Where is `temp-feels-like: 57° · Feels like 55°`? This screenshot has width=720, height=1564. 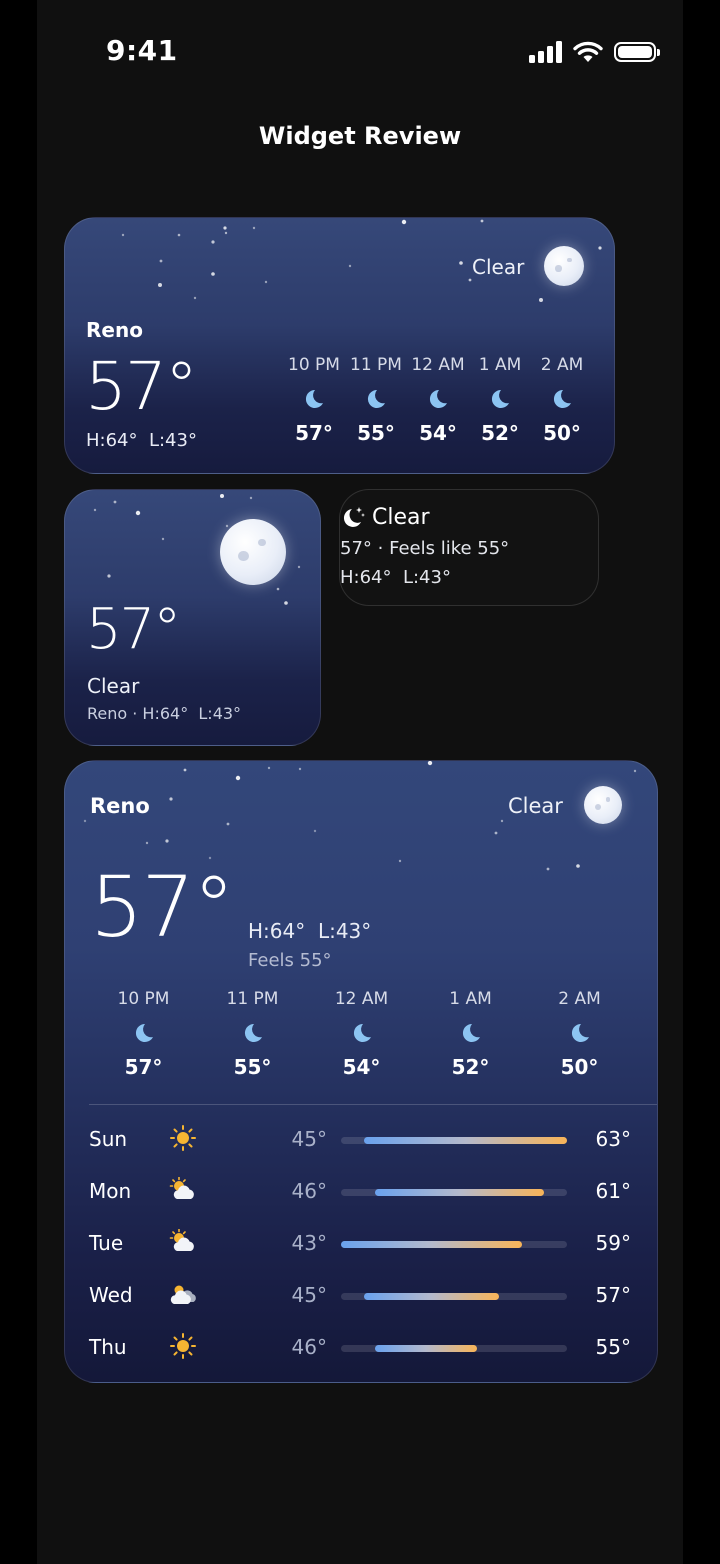
temp-feels-like: 57° · Feels like 55° is located at coordinates (425, 548).